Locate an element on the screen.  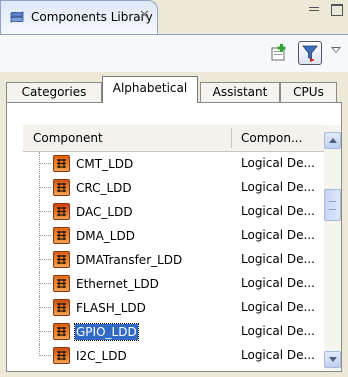
view-tabs: Categories Alphabetical Assistant CPUs is located at coordinates (174, 87).